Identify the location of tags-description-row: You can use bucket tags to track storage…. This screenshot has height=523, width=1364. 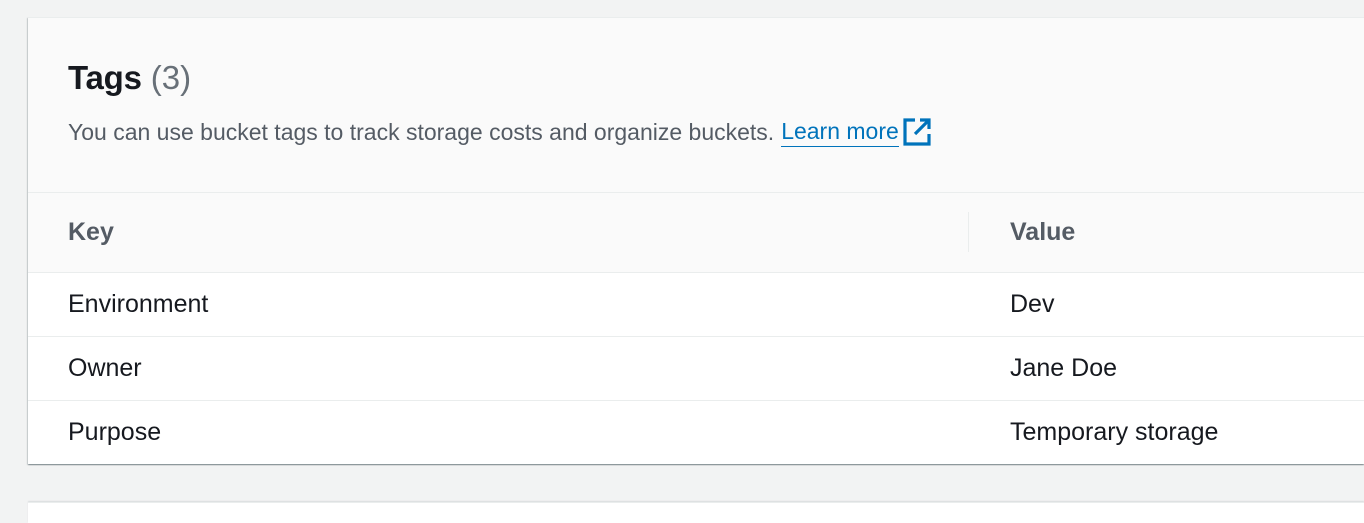
(716, 132).